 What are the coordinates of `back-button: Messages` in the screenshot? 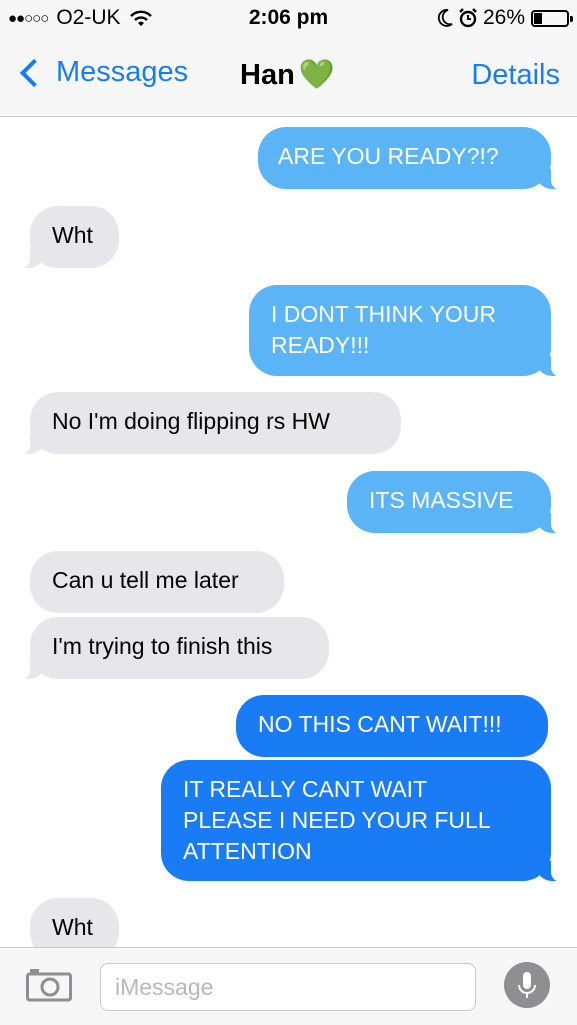 It's located at (101, 72).